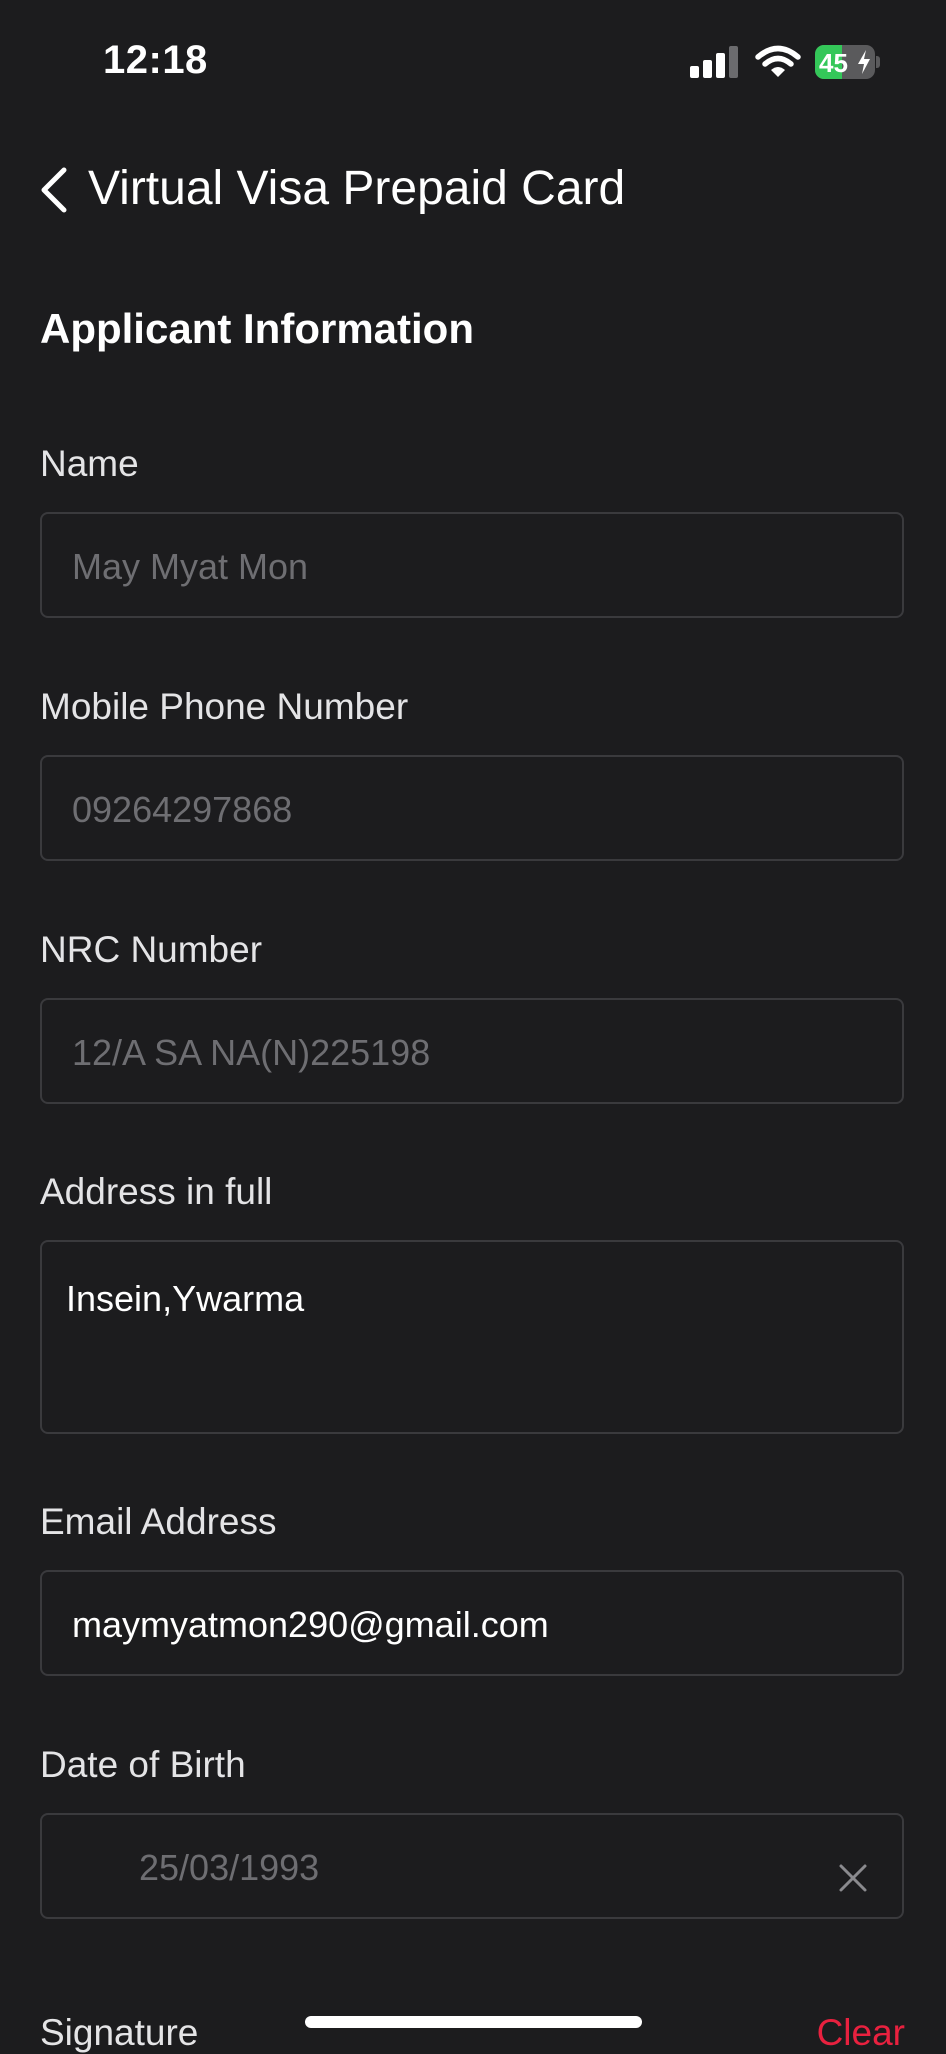 The height and width of the screenshot is (2054, 946). What do you see at coordinates (473, 60) in the screenshot?
I see `status-bar: 12:18 45` at bounding box center [473, 60].